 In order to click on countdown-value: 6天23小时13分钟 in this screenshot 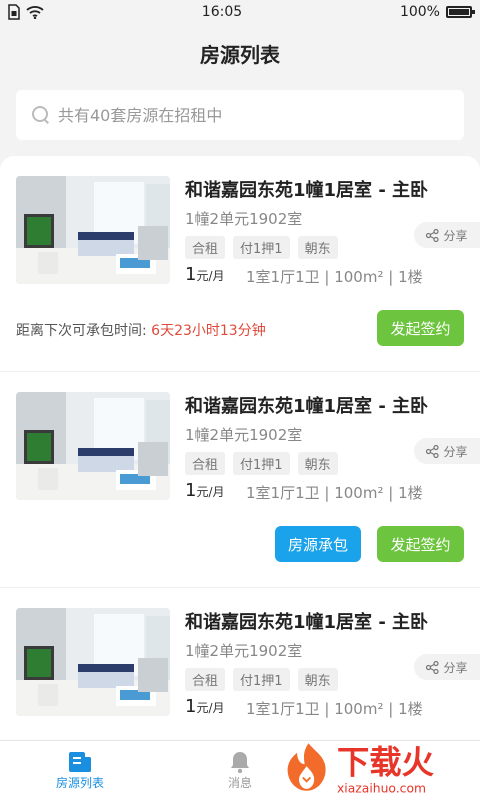, I will do `click(208, 331)`.